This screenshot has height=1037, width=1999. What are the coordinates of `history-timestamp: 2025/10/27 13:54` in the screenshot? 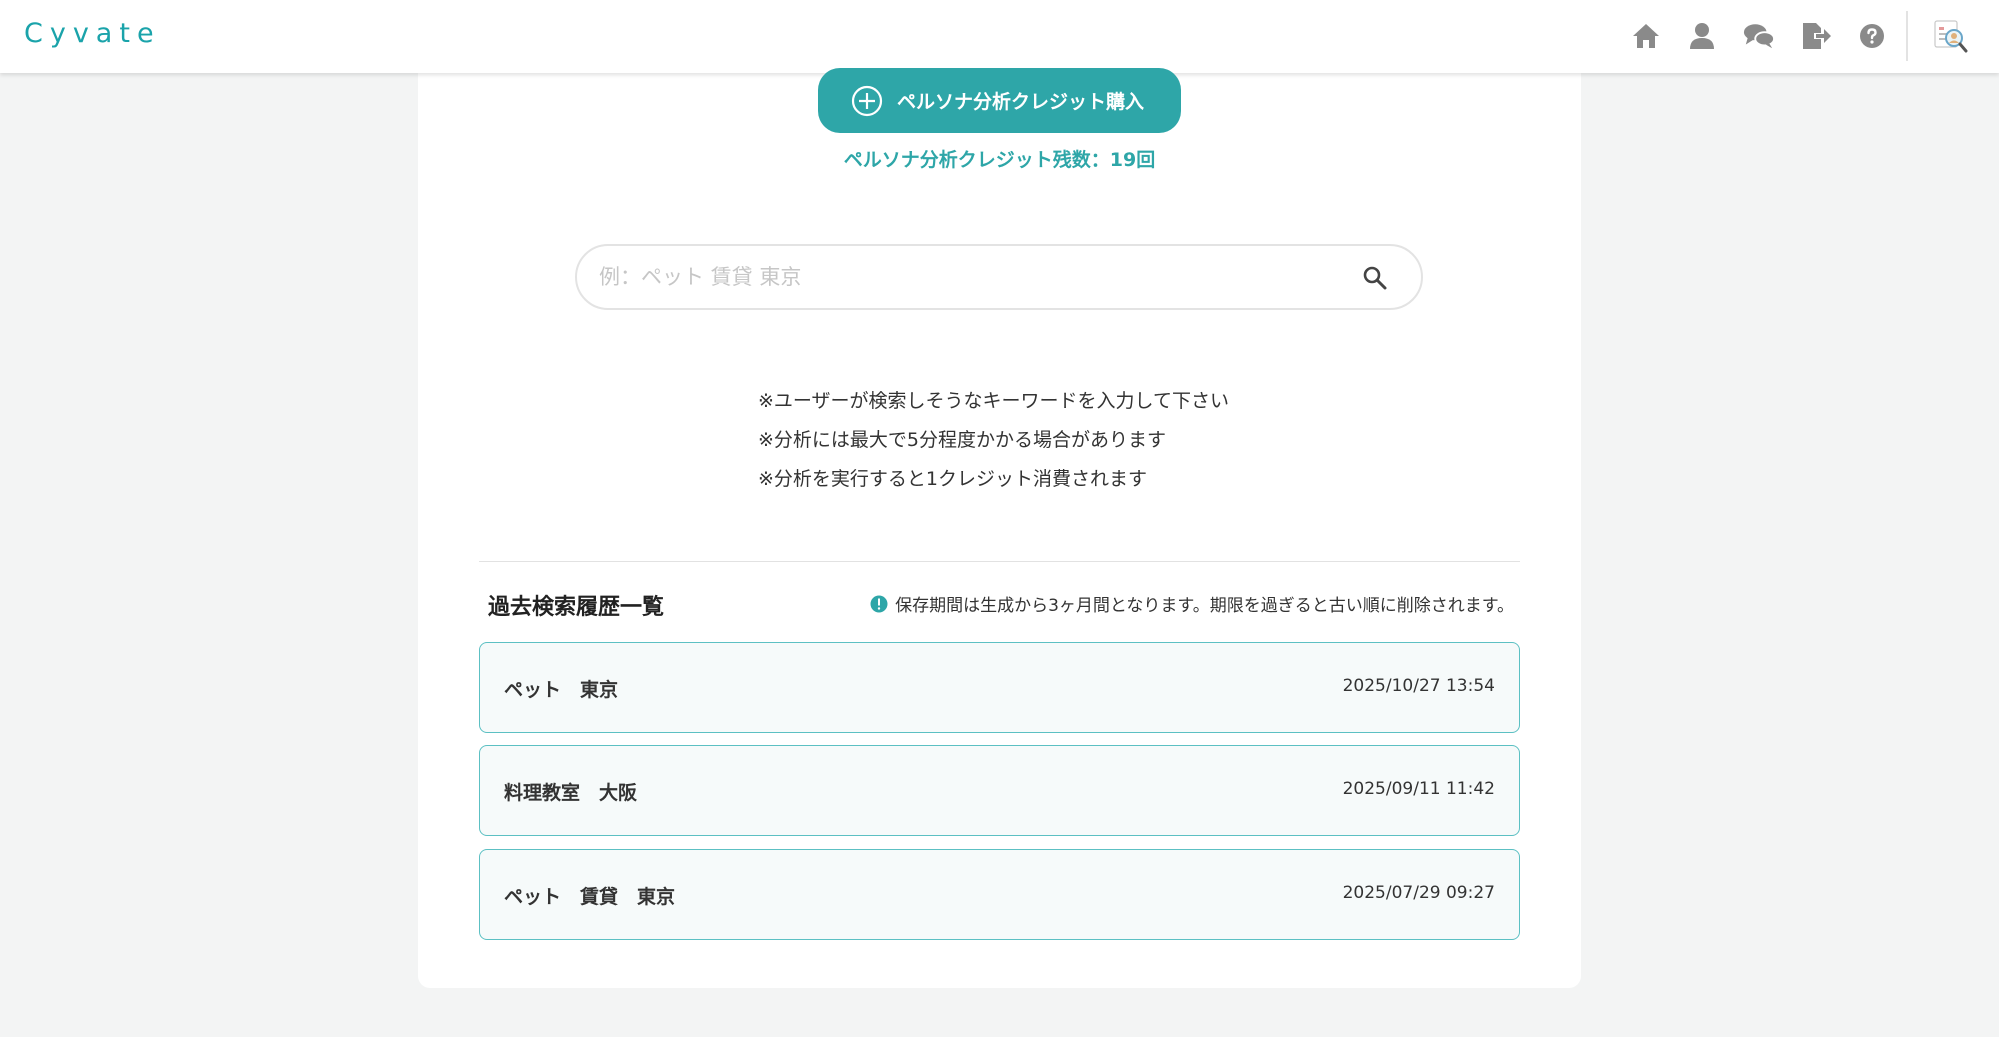 It's located at (1418, 686).